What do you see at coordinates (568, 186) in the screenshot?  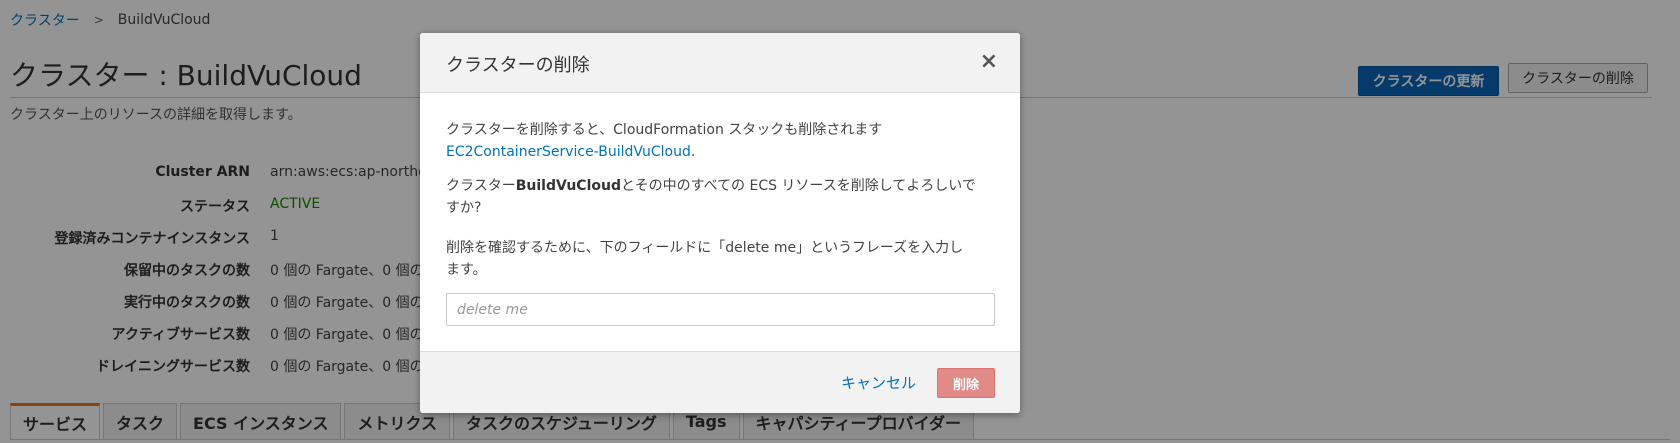 I see `cluster-name: BuildVuCloud` at bounding box center [568, 186].